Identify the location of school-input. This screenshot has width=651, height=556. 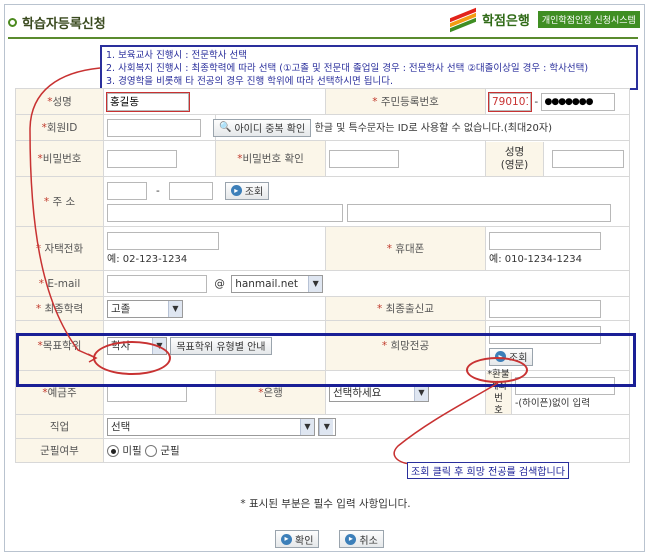
(545, 308).